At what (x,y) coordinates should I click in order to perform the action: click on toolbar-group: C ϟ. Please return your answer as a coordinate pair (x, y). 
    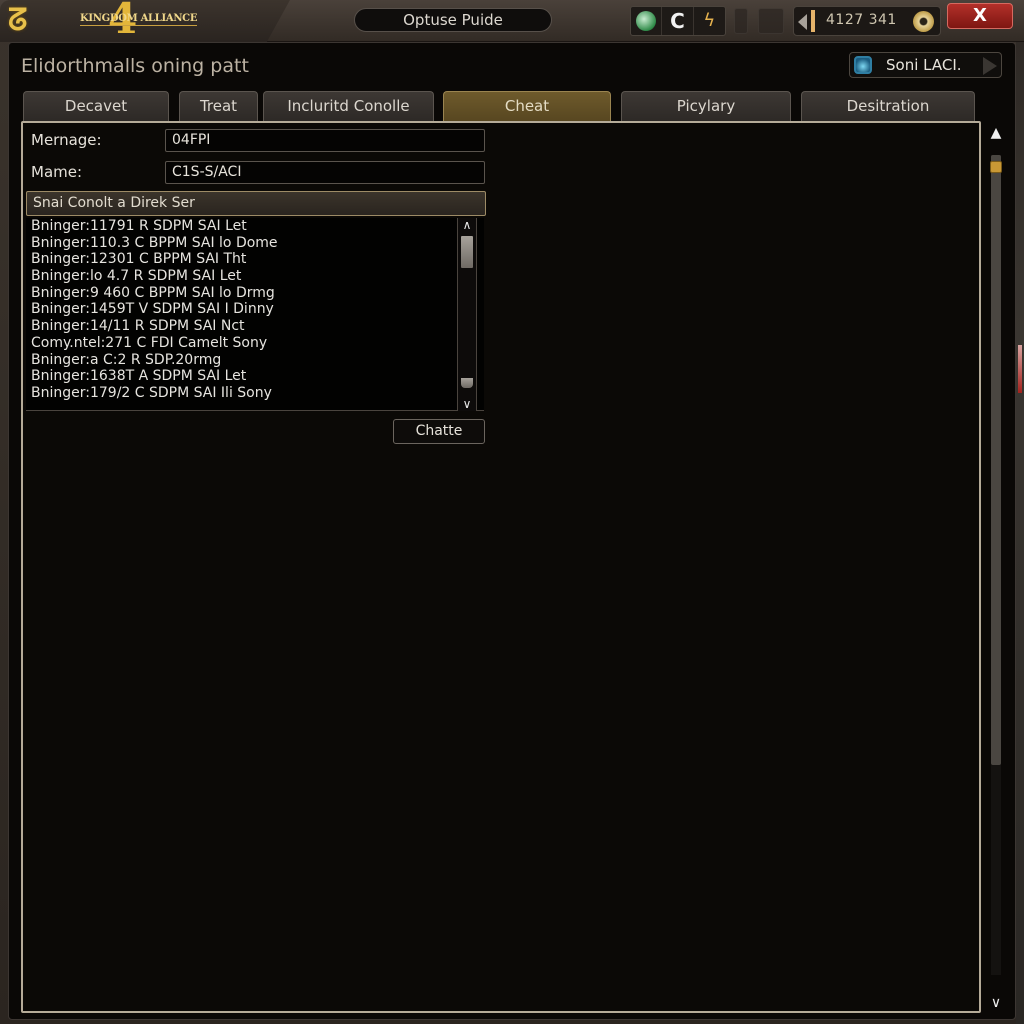
    Looking at the image, I should click on (678, 21).